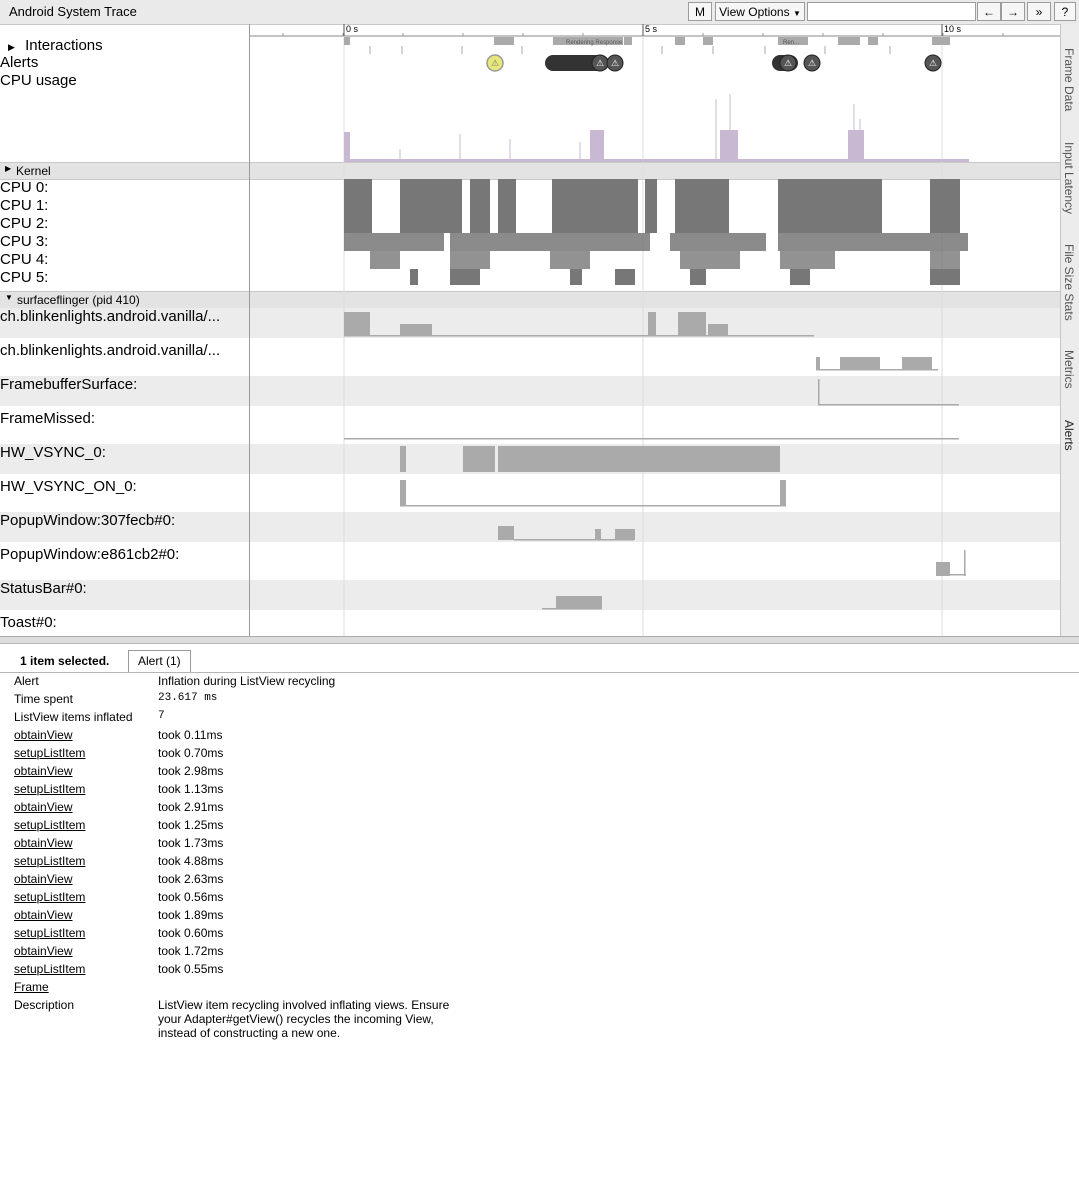  I want to click on counter-label: Toast#0:, so click(28, 622).